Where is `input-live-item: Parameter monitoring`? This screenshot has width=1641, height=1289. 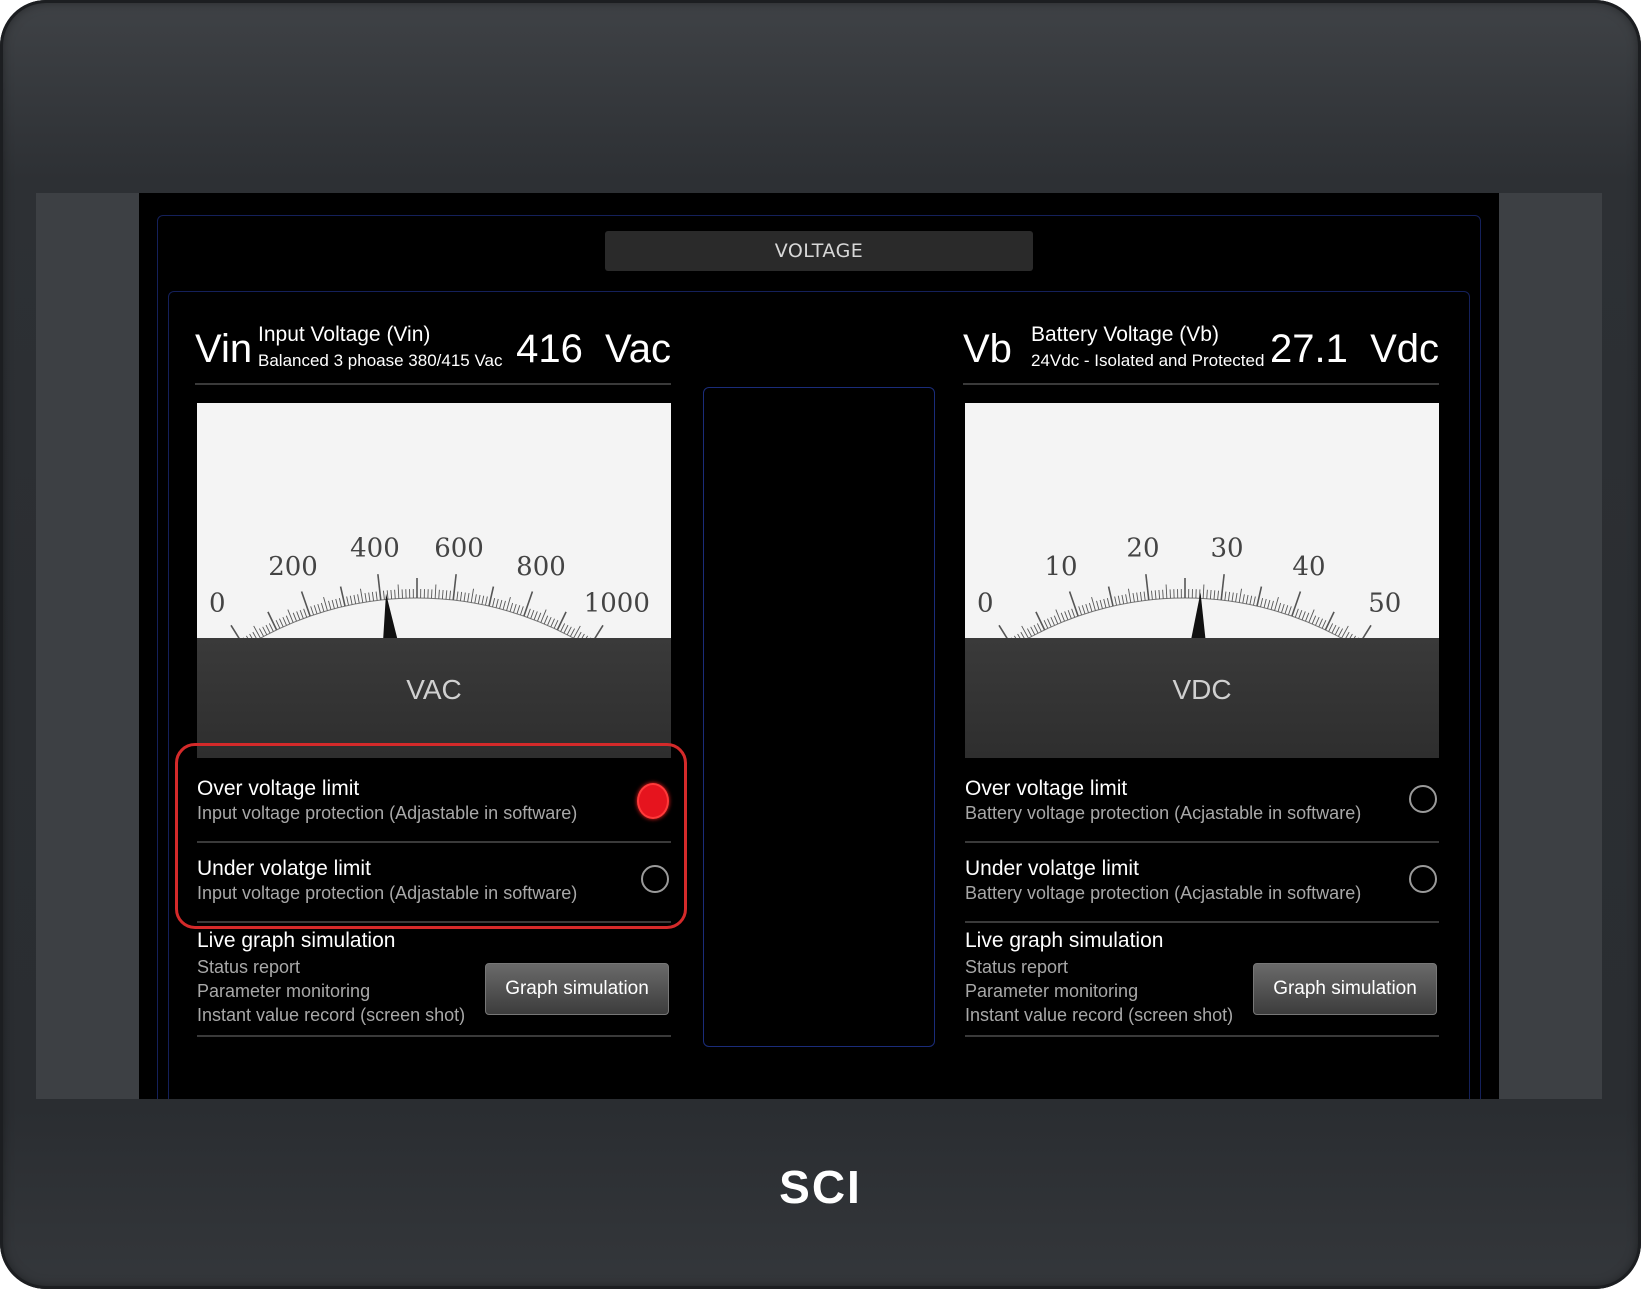 input-live-item: Parameter monitoring is located at coordinates (284, 991).